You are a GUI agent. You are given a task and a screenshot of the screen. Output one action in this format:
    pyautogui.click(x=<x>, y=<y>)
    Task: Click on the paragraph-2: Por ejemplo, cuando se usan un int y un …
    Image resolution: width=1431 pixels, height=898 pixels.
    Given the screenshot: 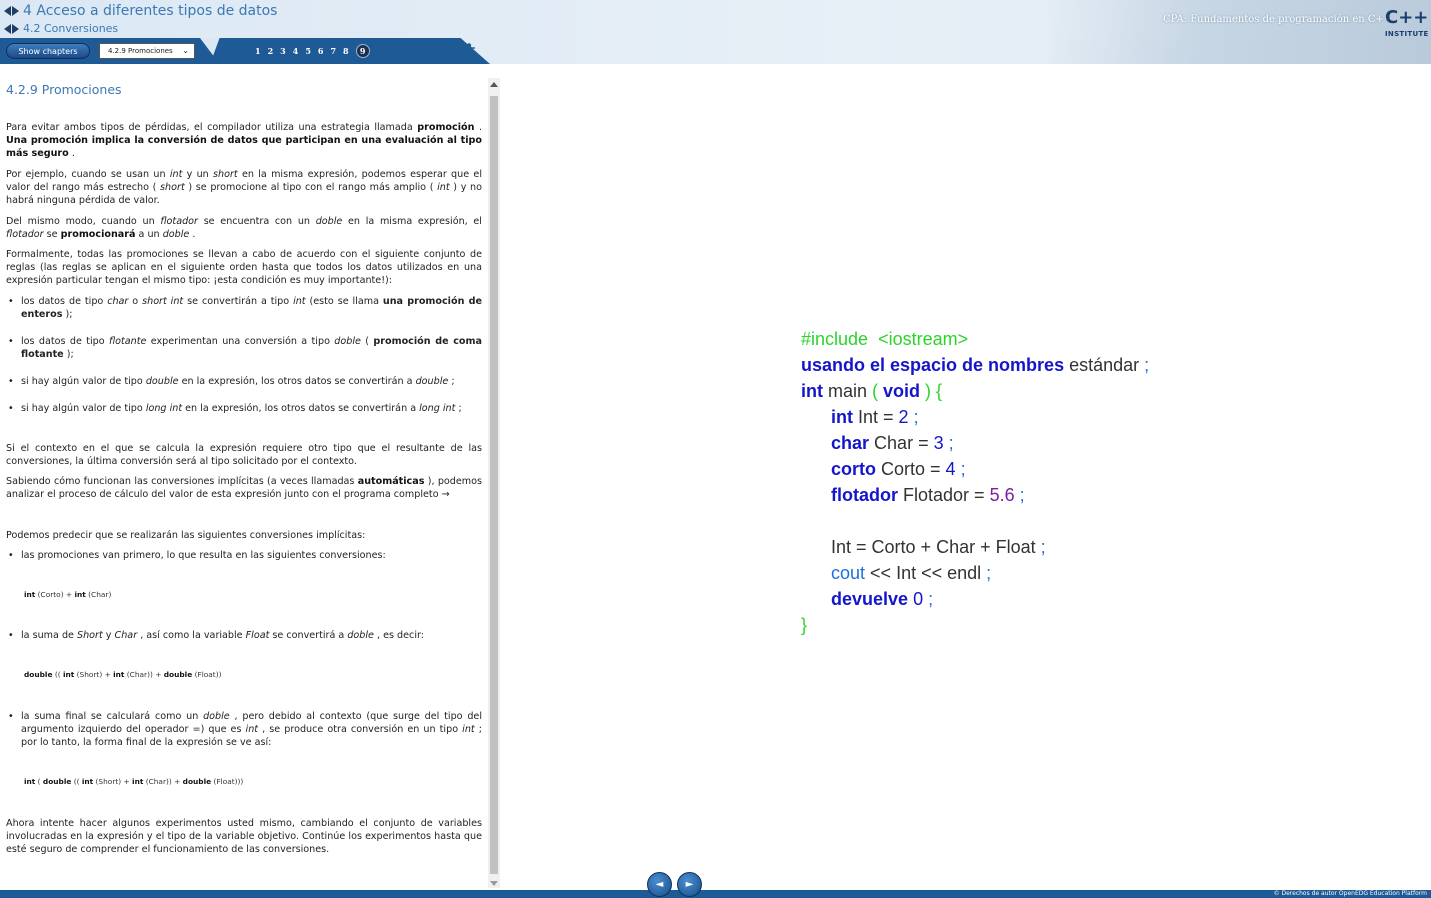 What is the action you would take?
    pyautogui.click(x=244, y=188)
    